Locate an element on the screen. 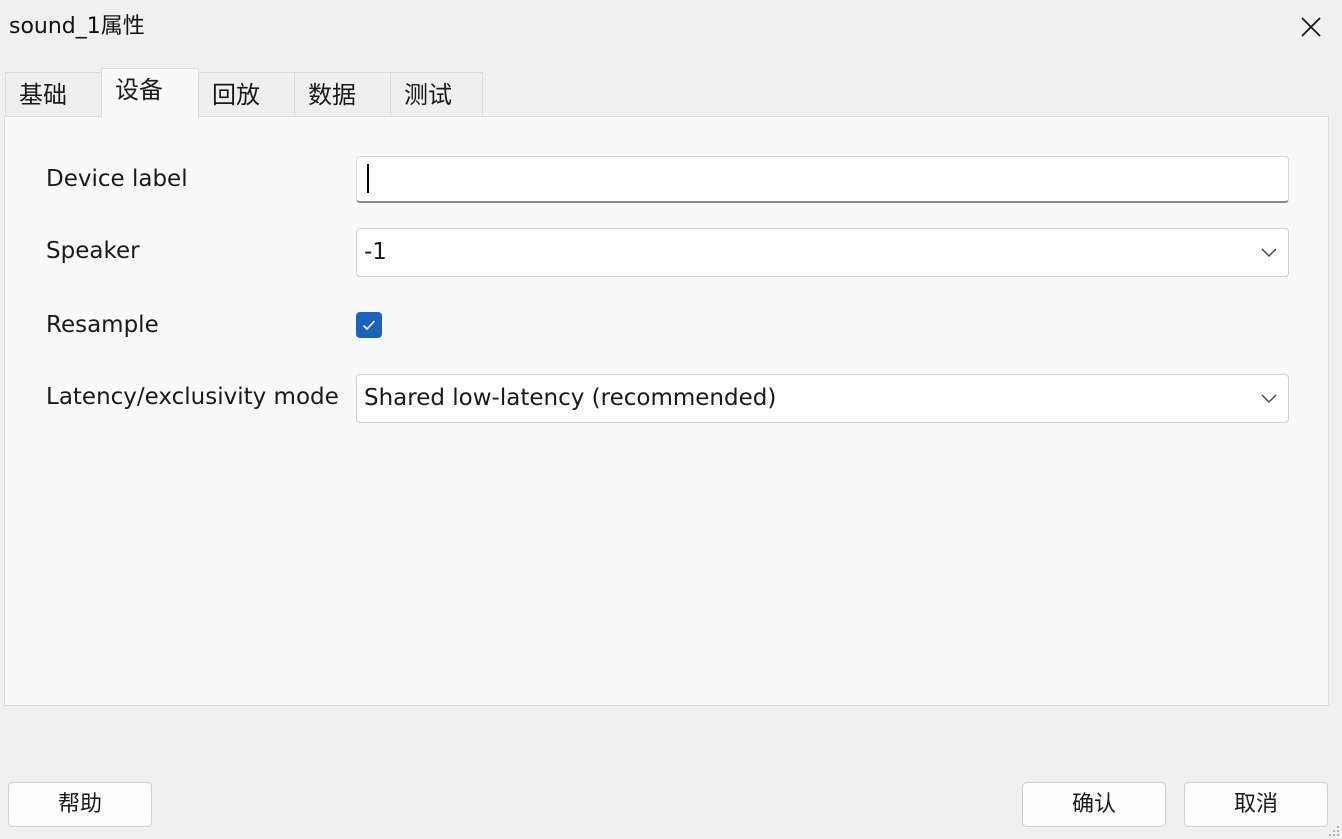 The width and height of the screenshot is (1342, 839). latency-mode-label: Latency/exclusivity mode is located at coordinates (192, 397).